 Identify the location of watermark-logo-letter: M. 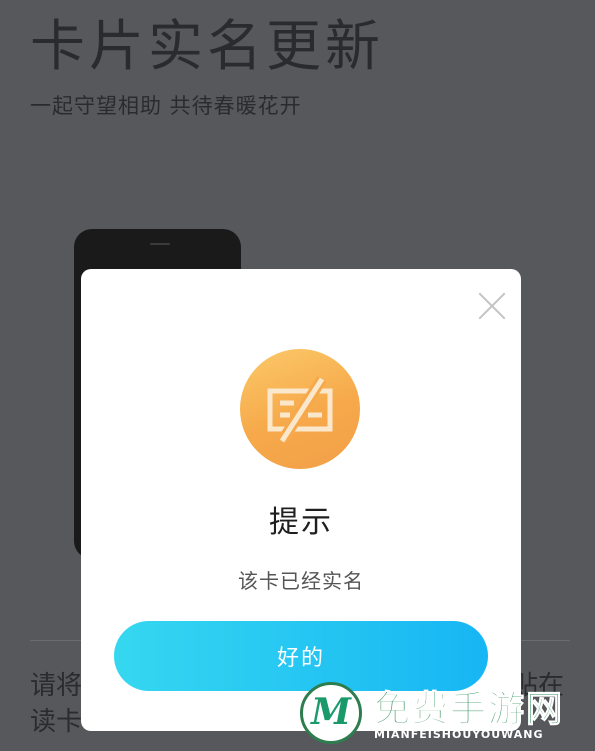
(331, 712).